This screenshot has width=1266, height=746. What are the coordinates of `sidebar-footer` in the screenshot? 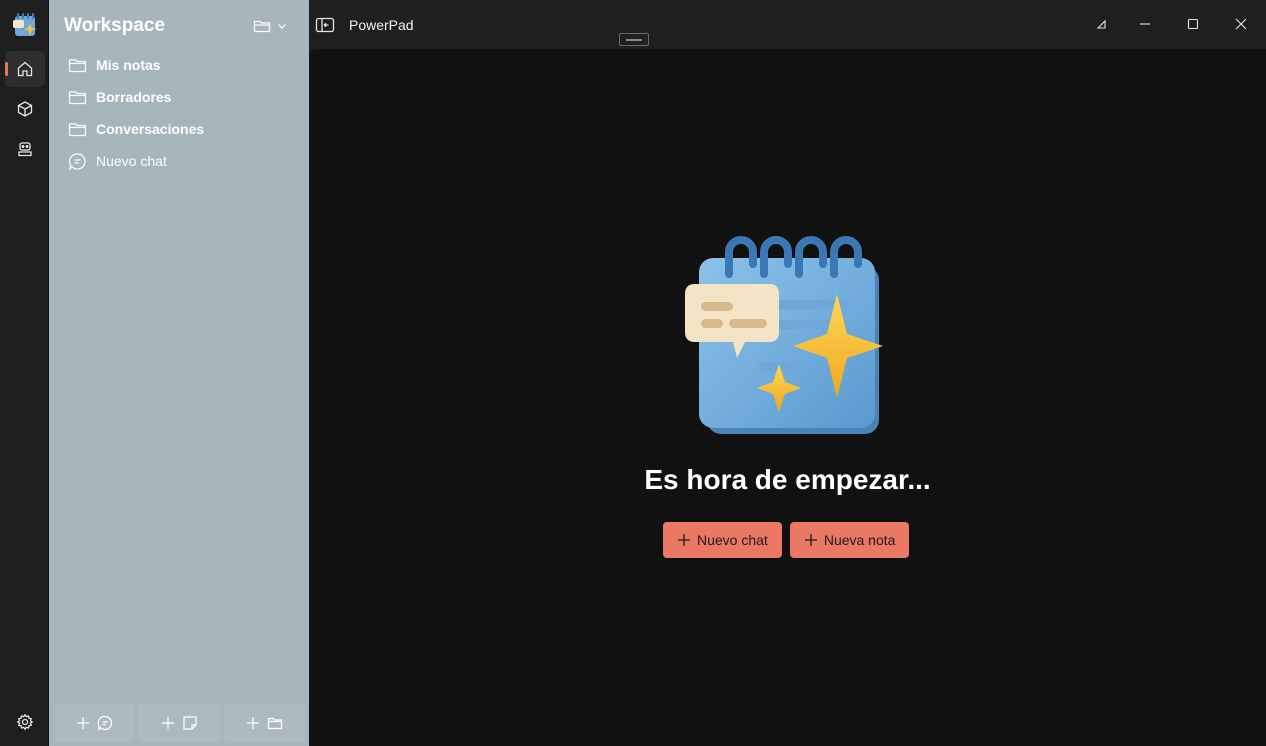 It's located at (179, 723).